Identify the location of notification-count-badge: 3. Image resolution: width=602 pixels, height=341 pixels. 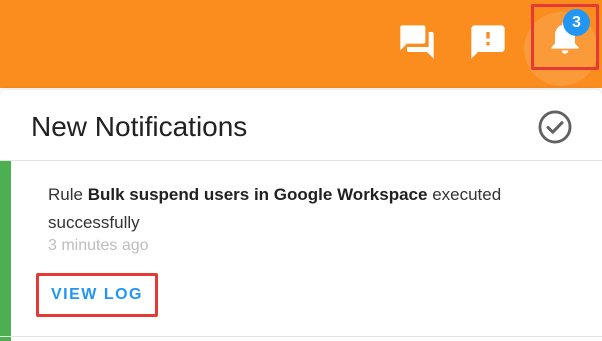
(576, 22).